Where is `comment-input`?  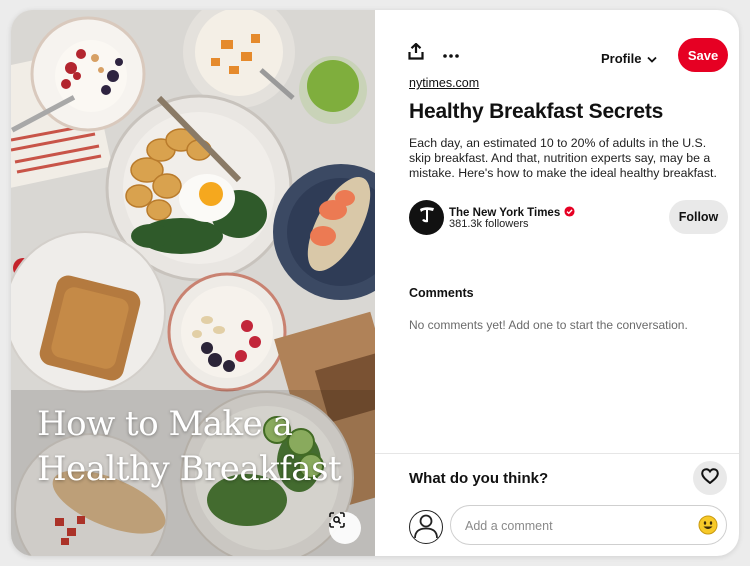
comment-input is located at coordinates (580, 526).